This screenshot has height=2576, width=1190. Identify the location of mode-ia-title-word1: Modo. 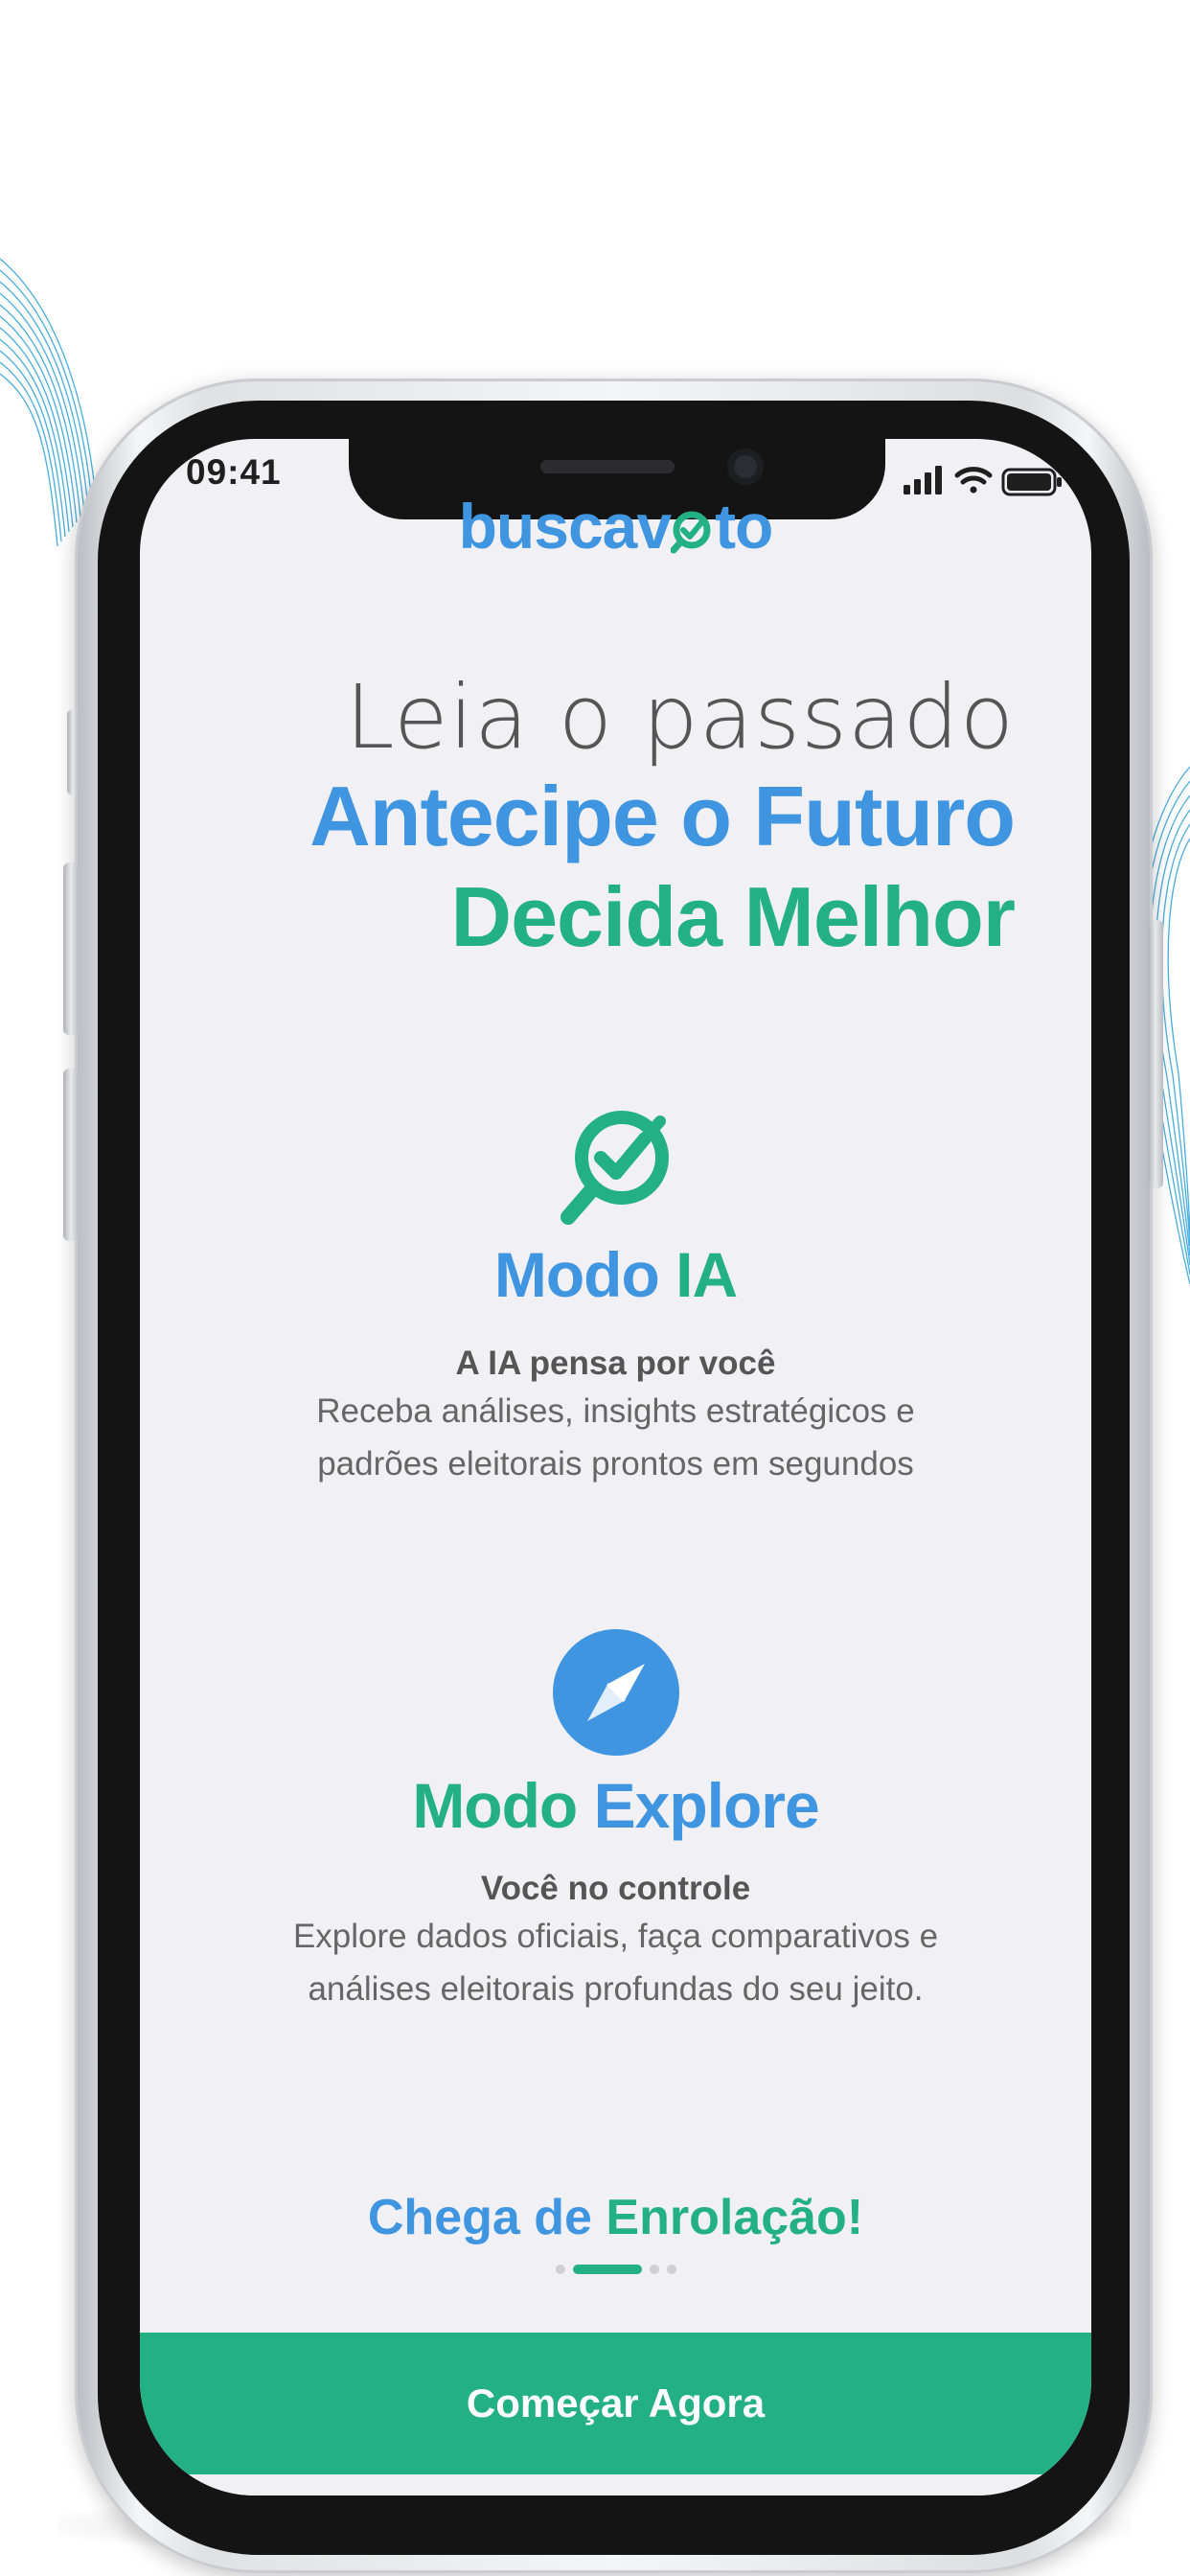
(576, 1274).